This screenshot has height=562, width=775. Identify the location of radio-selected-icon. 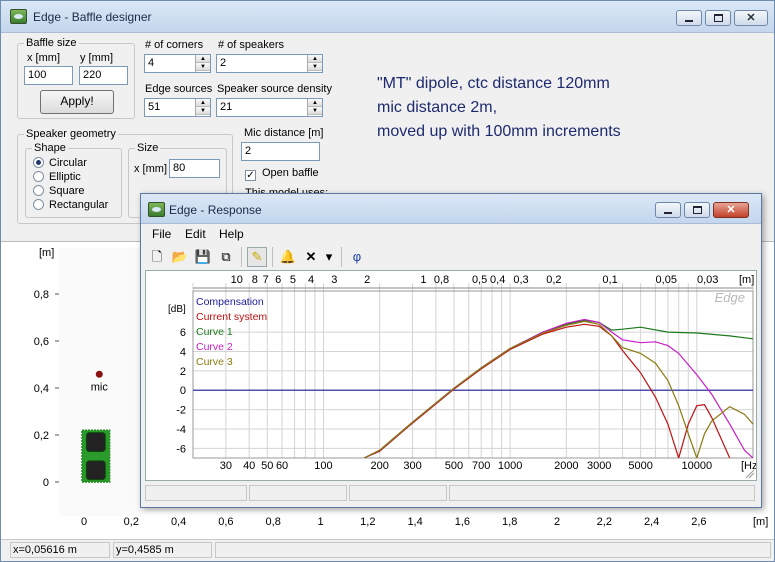
(38, 162).